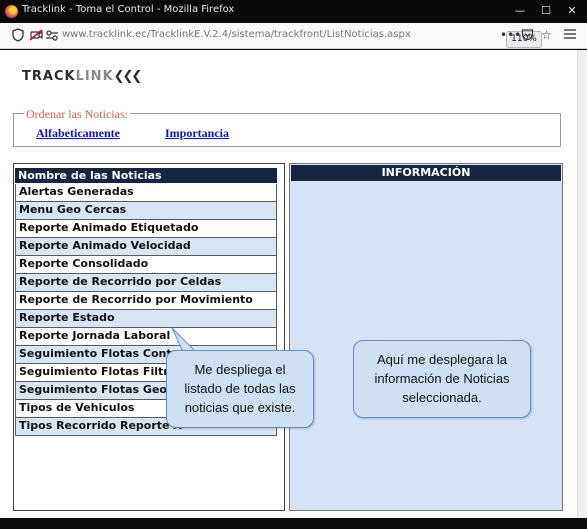 The image size is (587, 529). I want to click on more-icon: •••, so click(510, 35).